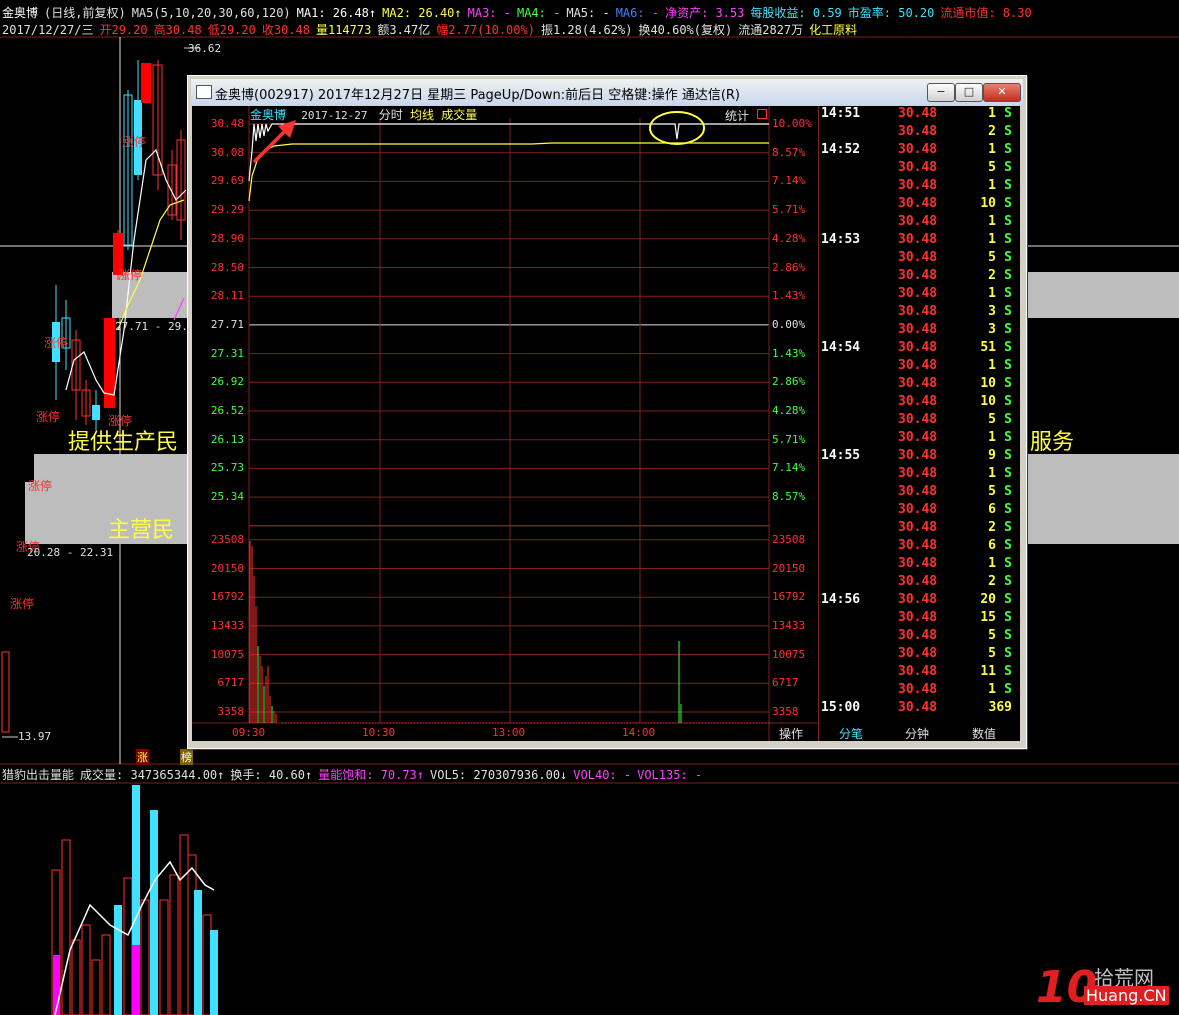  Describe the element at coordinates (988, 671) in the screenshot. I see `trade-volume: 11` at that location.